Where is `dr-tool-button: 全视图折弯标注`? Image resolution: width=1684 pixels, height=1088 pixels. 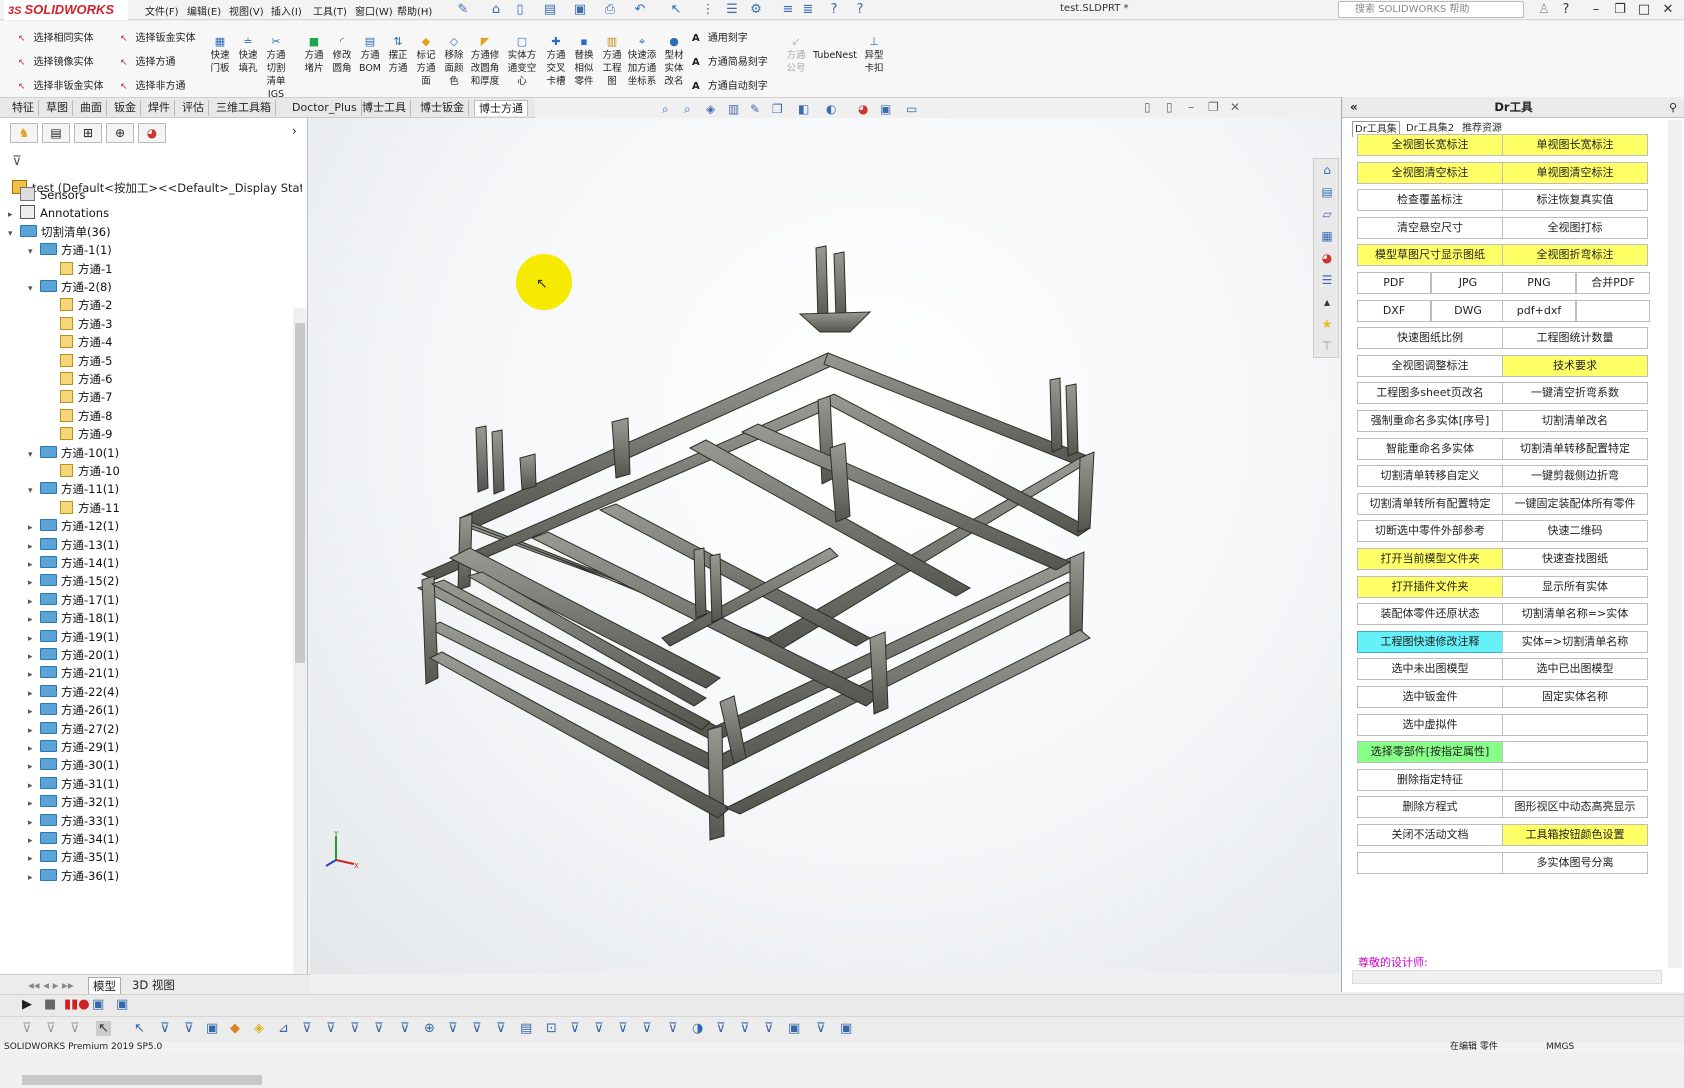 dr-tool-button: 全视图折弯标注 is located at coordinates (1575, 255).